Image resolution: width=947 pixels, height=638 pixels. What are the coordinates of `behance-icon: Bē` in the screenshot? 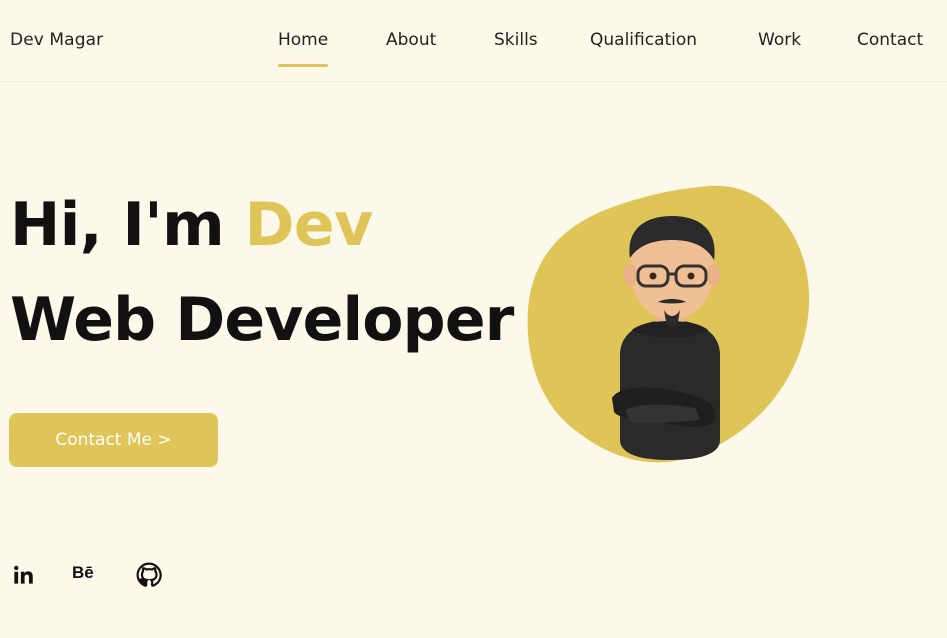 It's located at (92, 574).